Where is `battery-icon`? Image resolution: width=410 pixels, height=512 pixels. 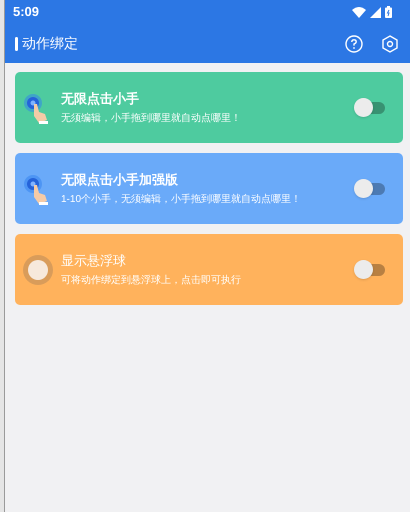
battery-icon is located at coordinates (388, 12).